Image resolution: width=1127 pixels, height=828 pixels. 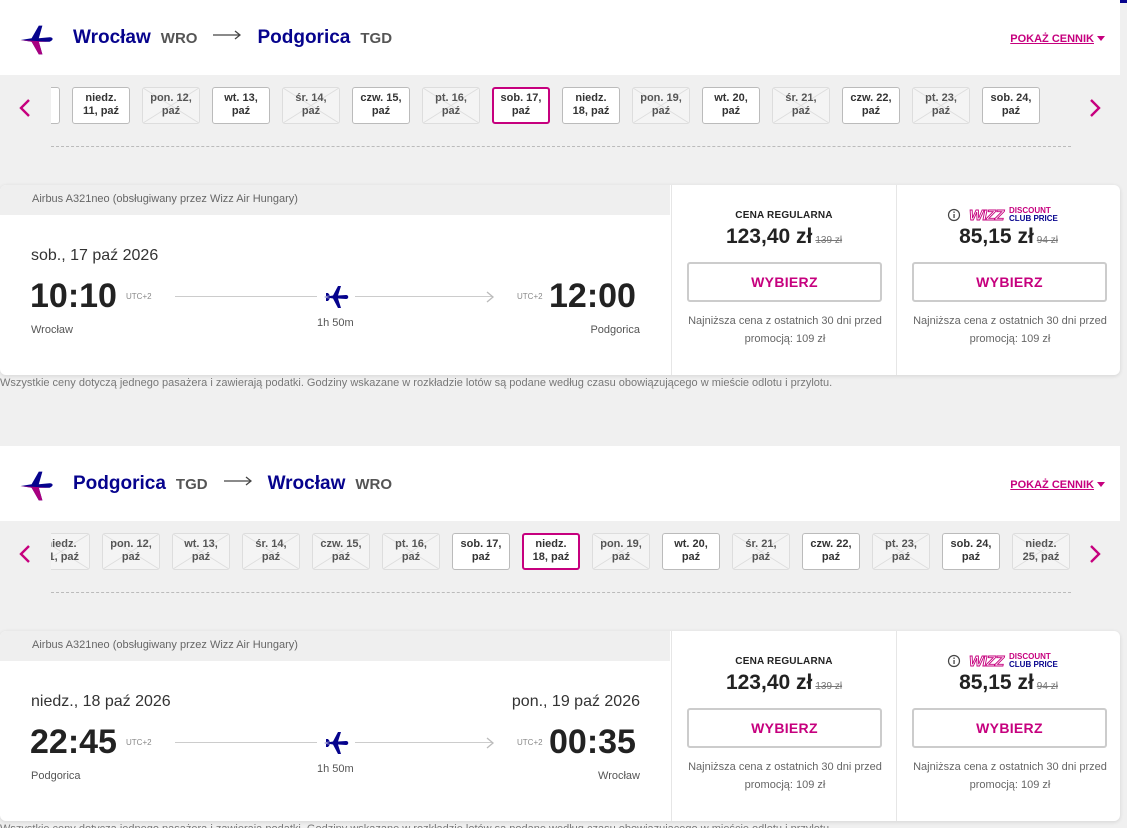 What do you see at coordinates (55, 105) in the screenshot?
I see `date-option: sob. 10,paź` at bounding box center [55, 105].